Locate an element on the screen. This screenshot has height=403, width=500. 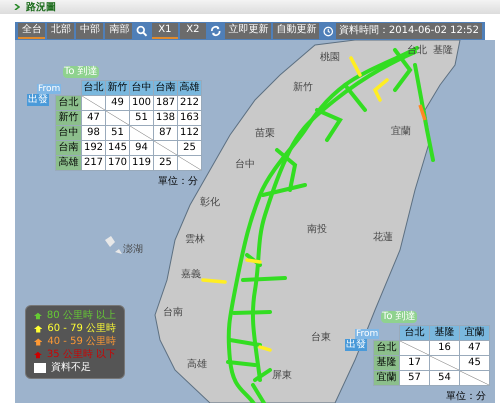
map-label: 宜蘭 is located at coordinates (401, 131).